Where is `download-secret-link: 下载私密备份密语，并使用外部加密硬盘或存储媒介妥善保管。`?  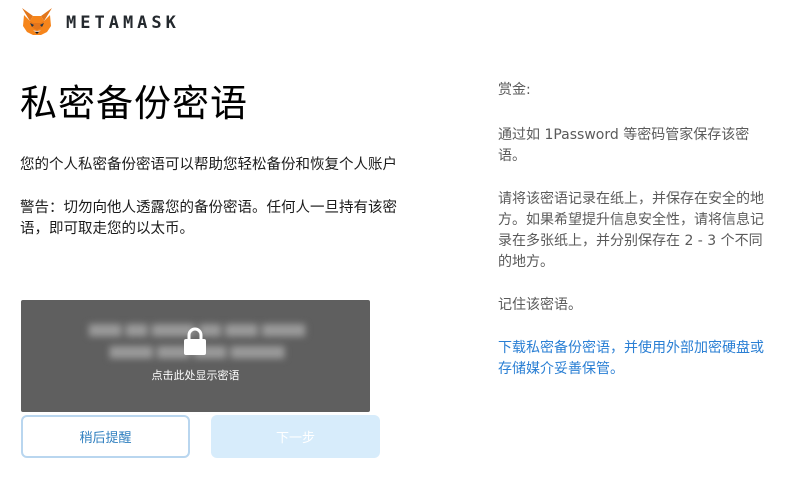 download-secret-link: 下载私密备份密语，并使用外部加密硬盘或存储媒介妥善保管。 is located at coordinates (635, 359).